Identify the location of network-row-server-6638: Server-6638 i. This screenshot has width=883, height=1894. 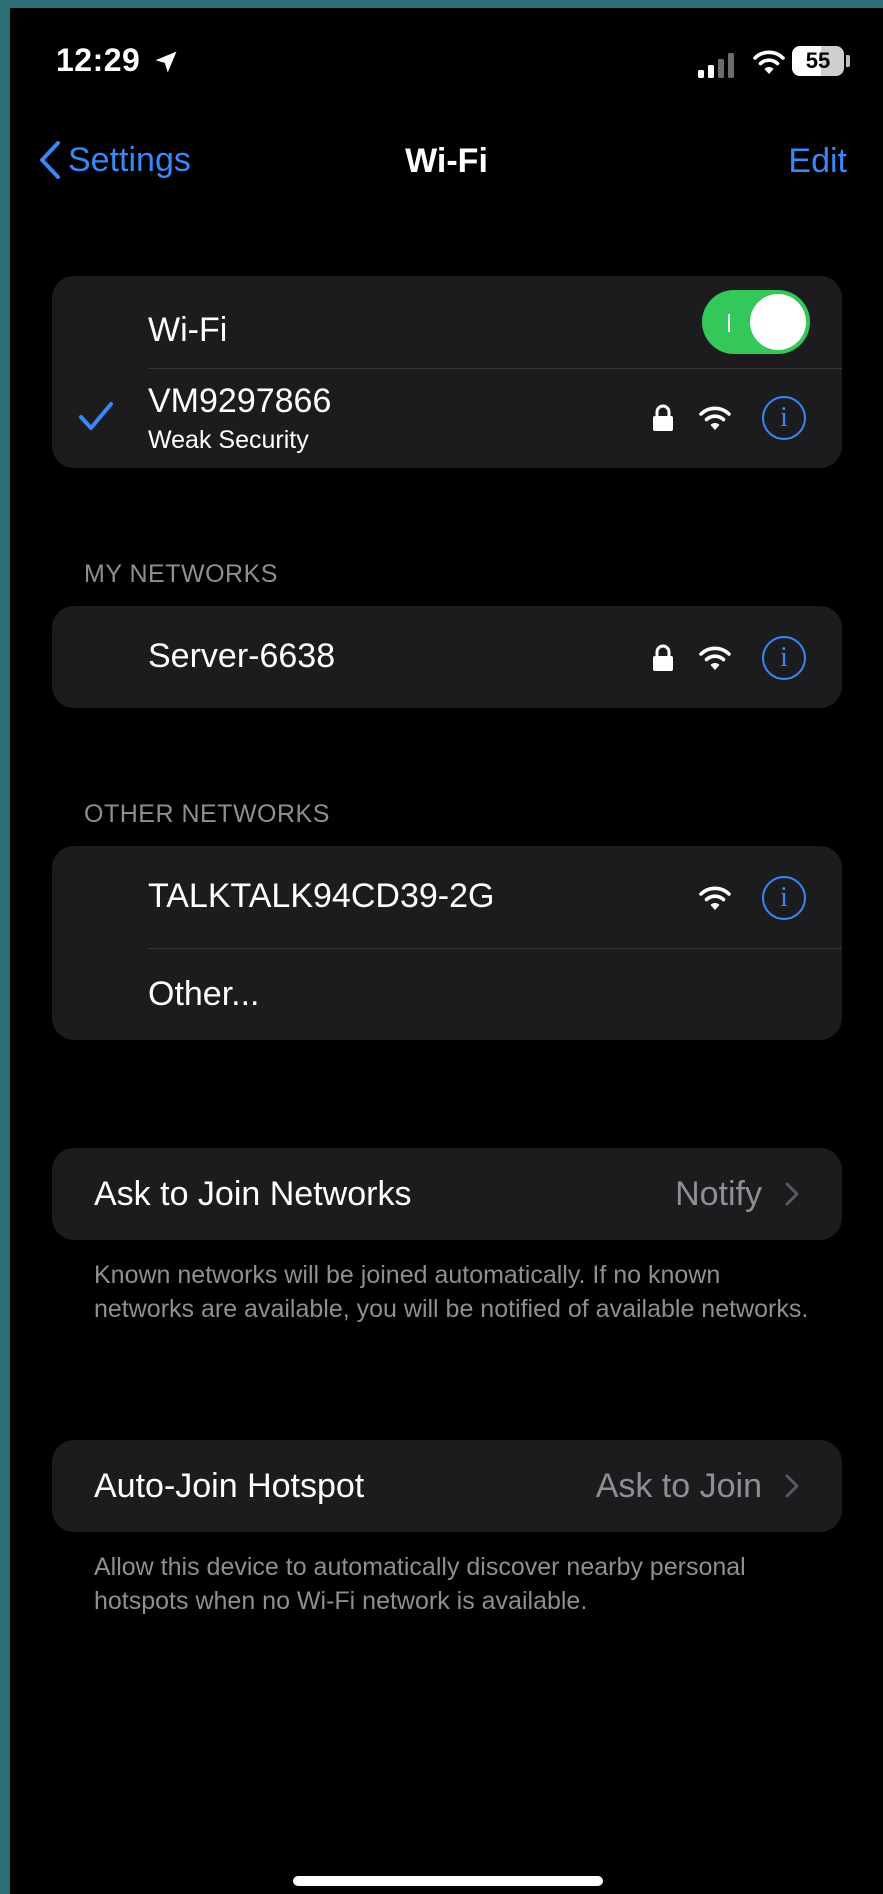
(447, 657).